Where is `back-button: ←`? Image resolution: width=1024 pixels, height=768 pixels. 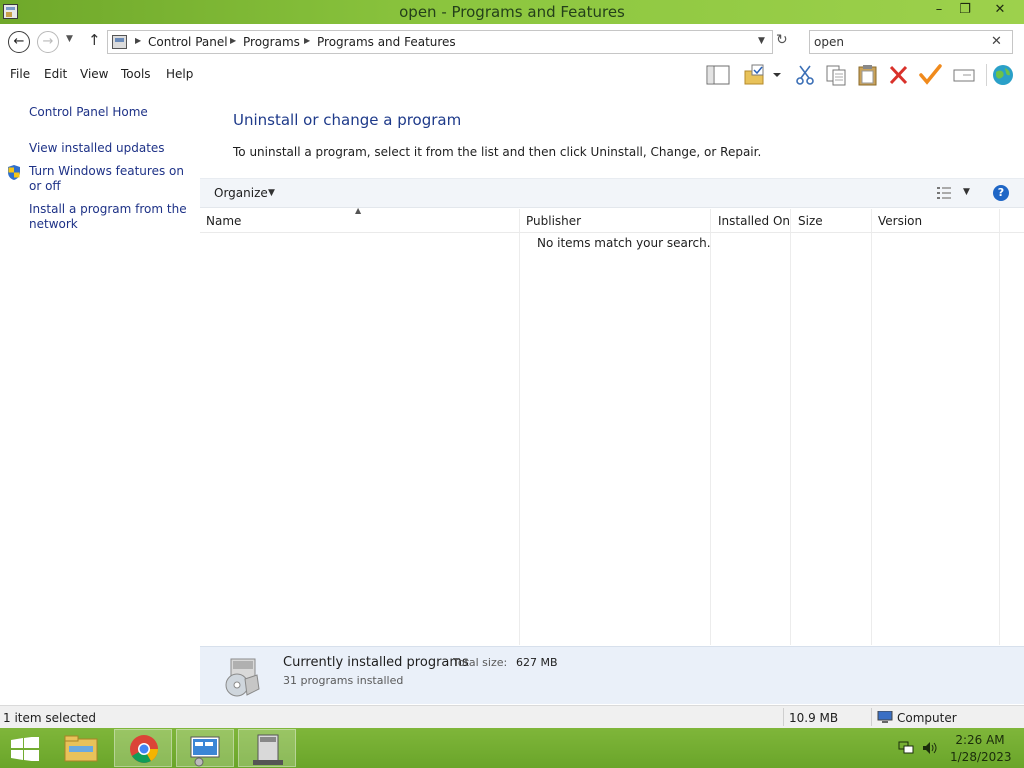
back-button: ← is located at coordinates (19, 42).